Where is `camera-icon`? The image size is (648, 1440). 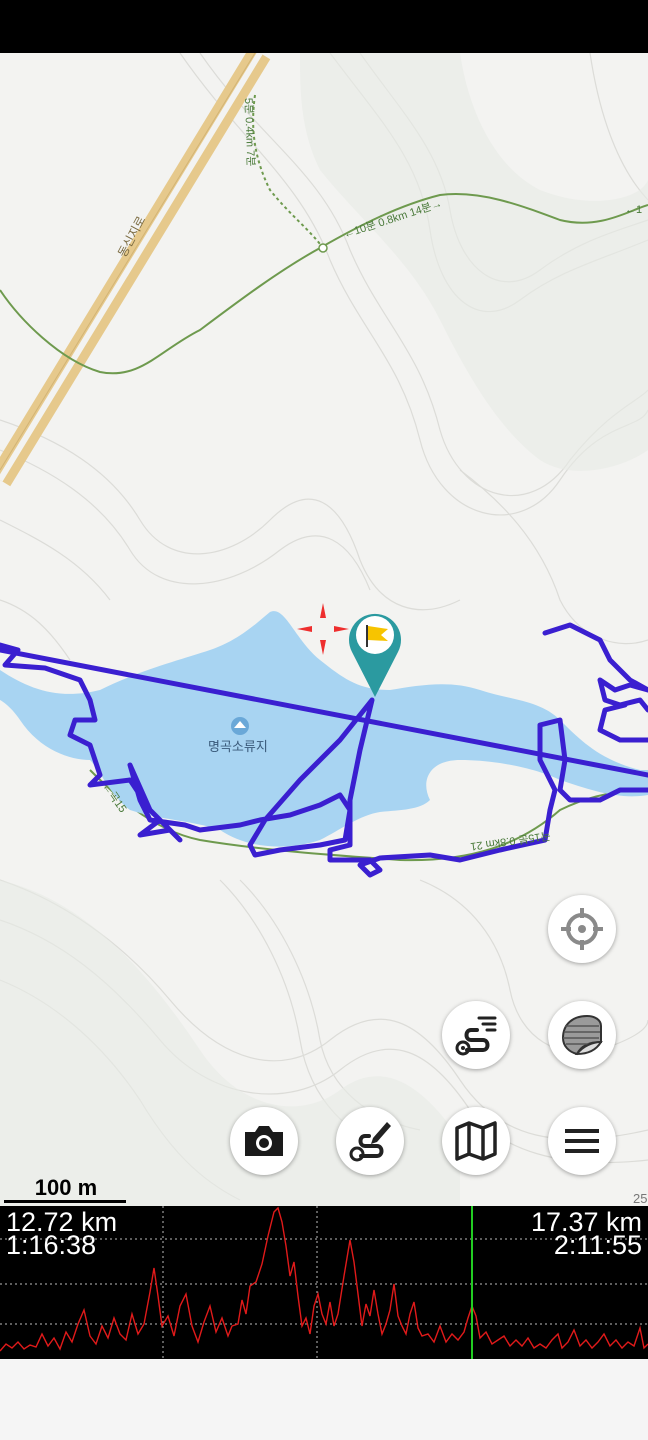
camera-icon is located at coordinates (264, 1141).